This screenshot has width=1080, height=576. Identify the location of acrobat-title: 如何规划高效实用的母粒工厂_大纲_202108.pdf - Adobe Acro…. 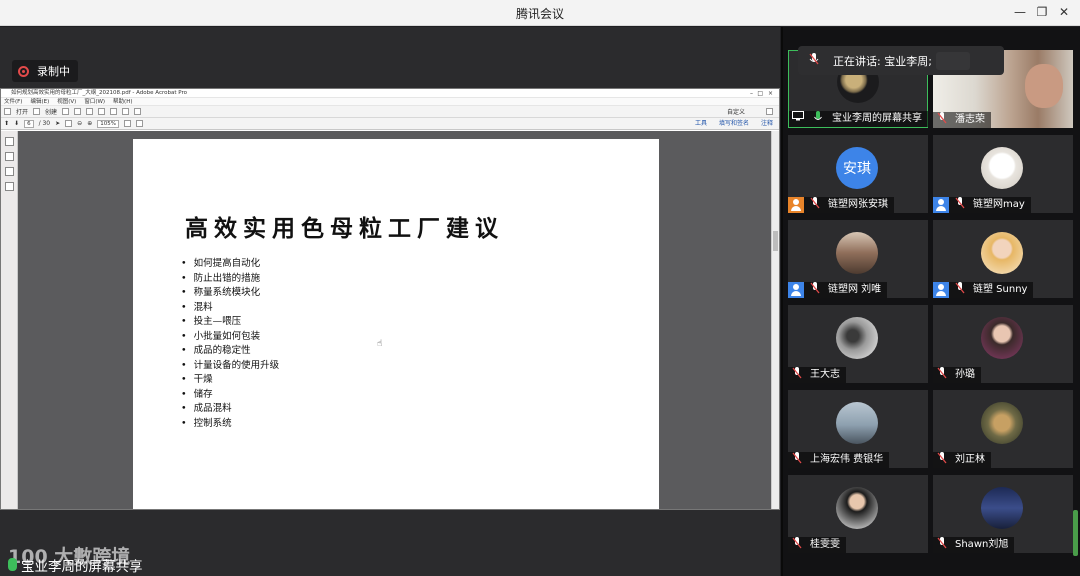
(99, 93).